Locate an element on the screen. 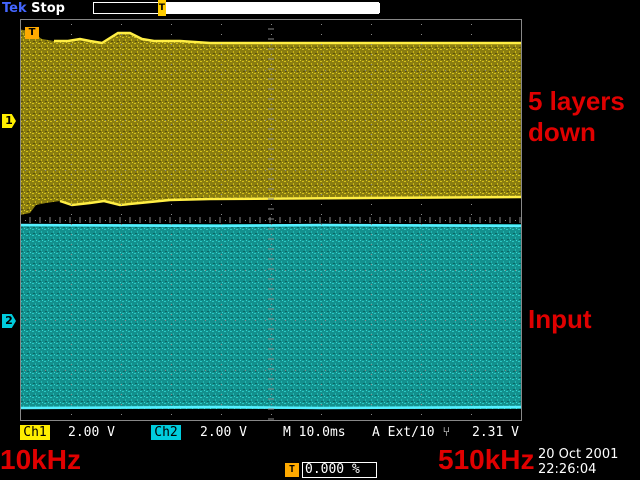 This screenshot has width=640, height=480. ch2-trace-bottom is located at coordinates (271, 407).